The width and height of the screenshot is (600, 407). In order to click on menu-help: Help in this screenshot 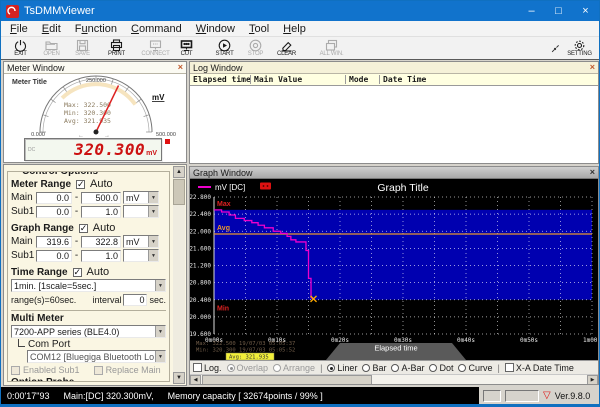, I will do `click(294, 29)`.